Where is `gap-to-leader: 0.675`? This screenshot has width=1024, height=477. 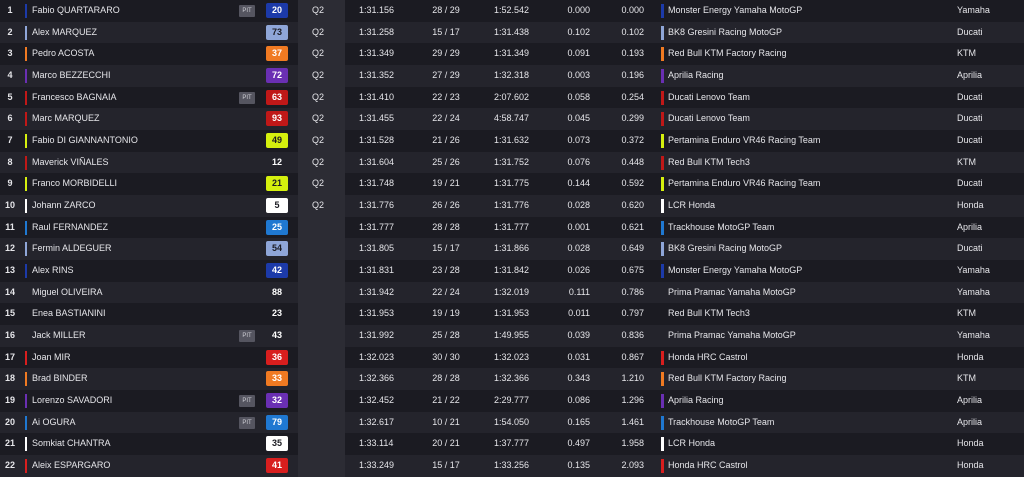 gap-to-leader: 0.675 is located at coordinates (632, 270).